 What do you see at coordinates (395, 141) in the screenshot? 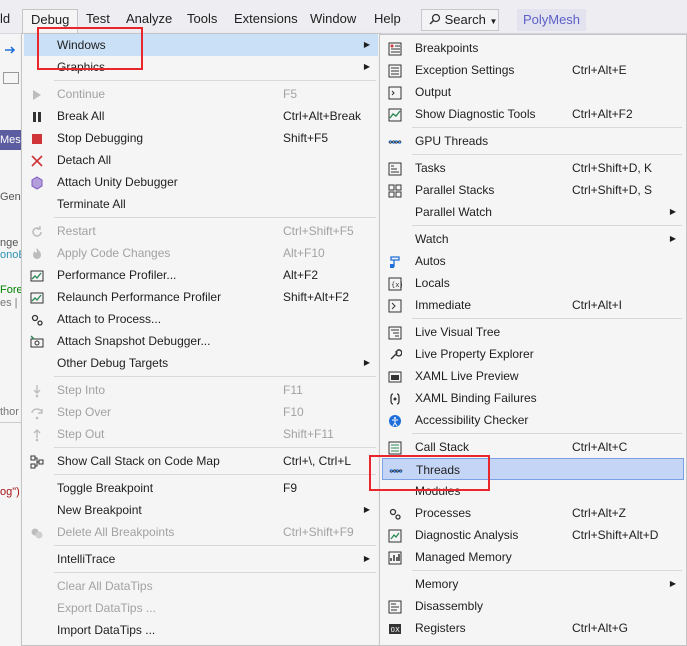
I see `gpu-threads-icon` at bounding box center [395, 141].